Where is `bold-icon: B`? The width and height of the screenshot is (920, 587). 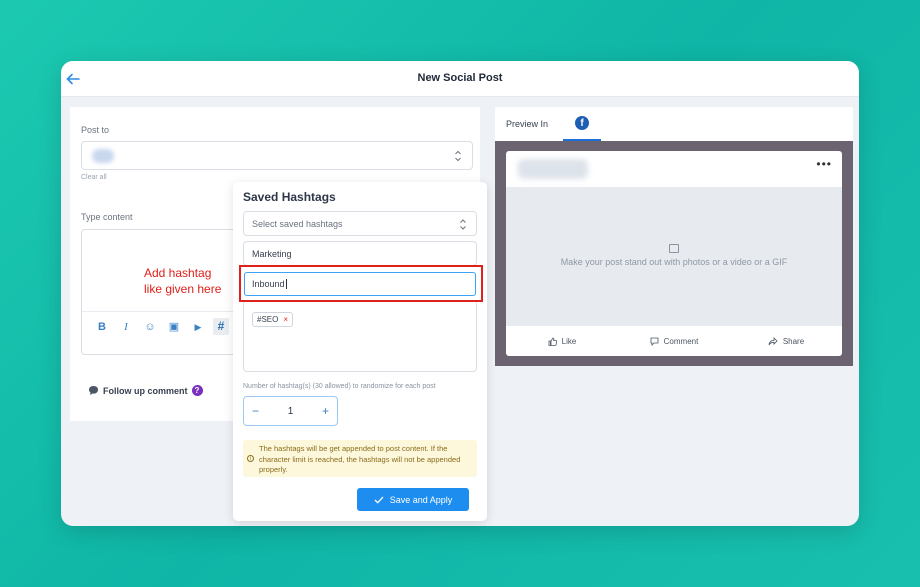 bold-icon: B is located at coordinates (102, 327).